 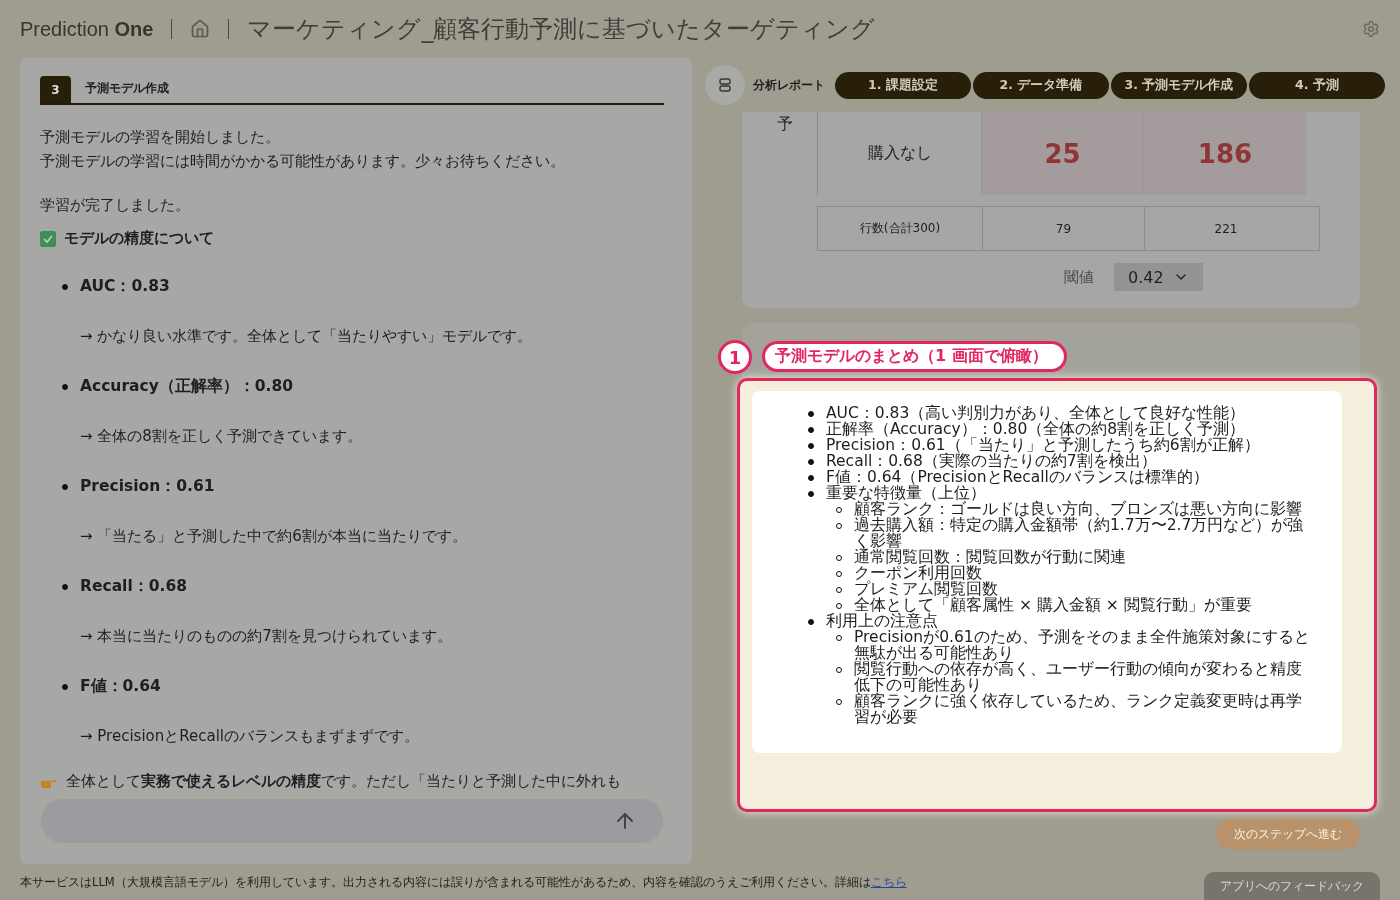 I want to click on chat-message: 予測モデルの学習を開始しました。, so click(x=160, y=137).